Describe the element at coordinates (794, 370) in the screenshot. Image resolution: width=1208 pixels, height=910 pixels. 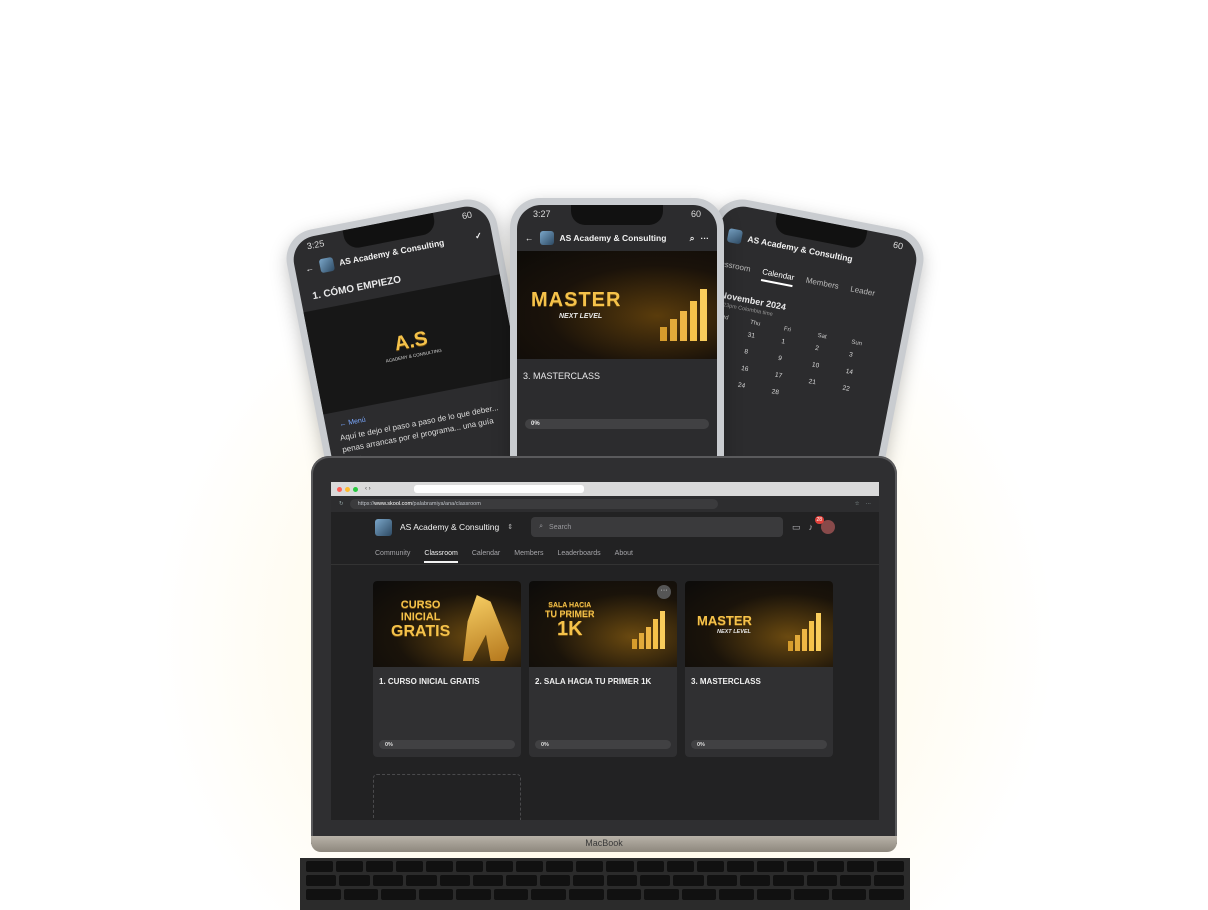
I see `calendar-days: 303112378910141516172122232428` at that location.